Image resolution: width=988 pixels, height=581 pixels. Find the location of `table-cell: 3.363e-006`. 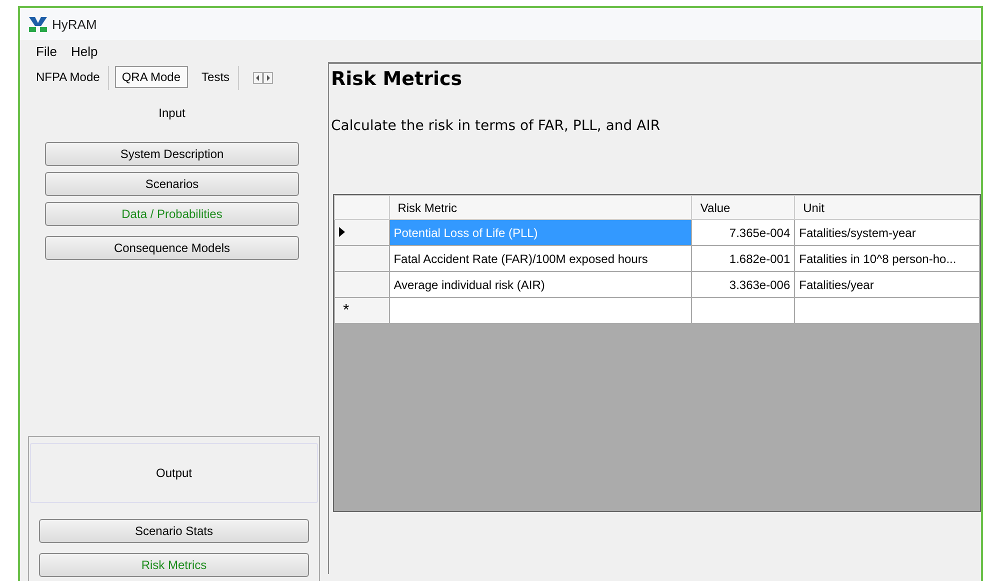

table-cell: 3.363e-006 is located at coordinates (743, 285).